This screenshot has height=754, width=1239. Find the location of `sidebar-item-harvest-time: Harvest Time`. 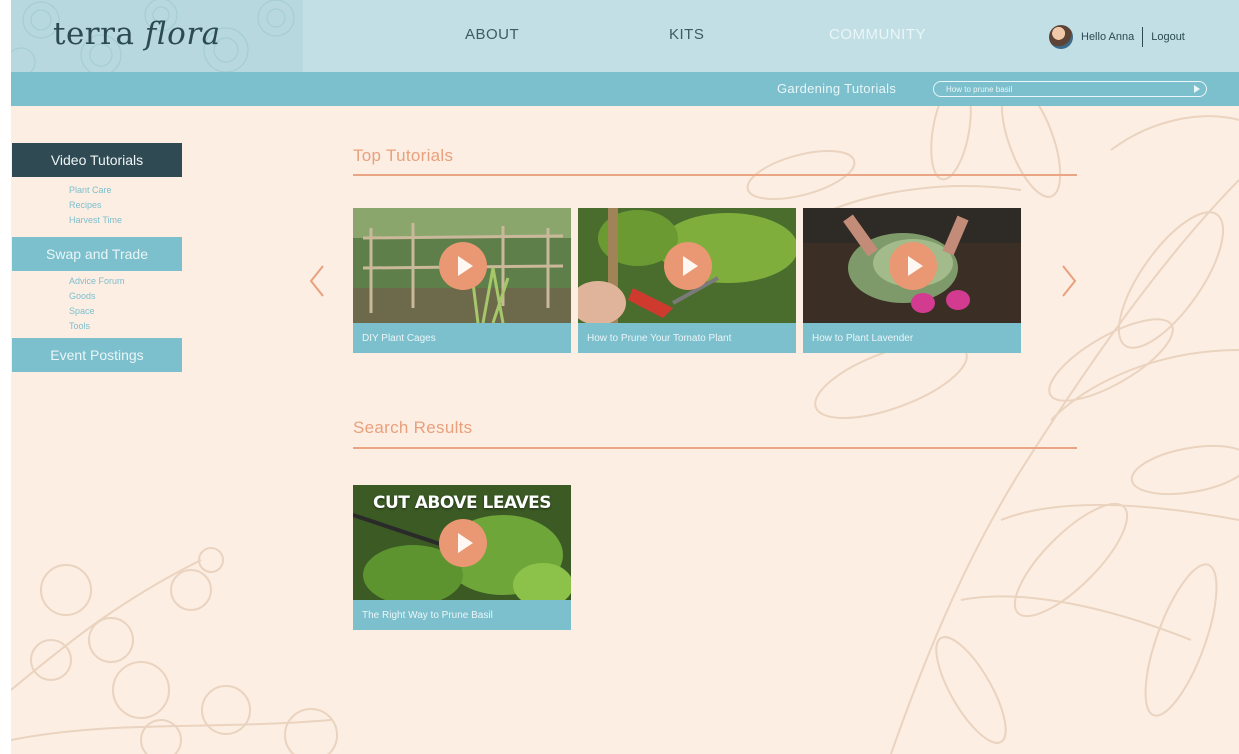

sidebar-item-harvest-time: Harvest Time is located at coordinates (95, 220).